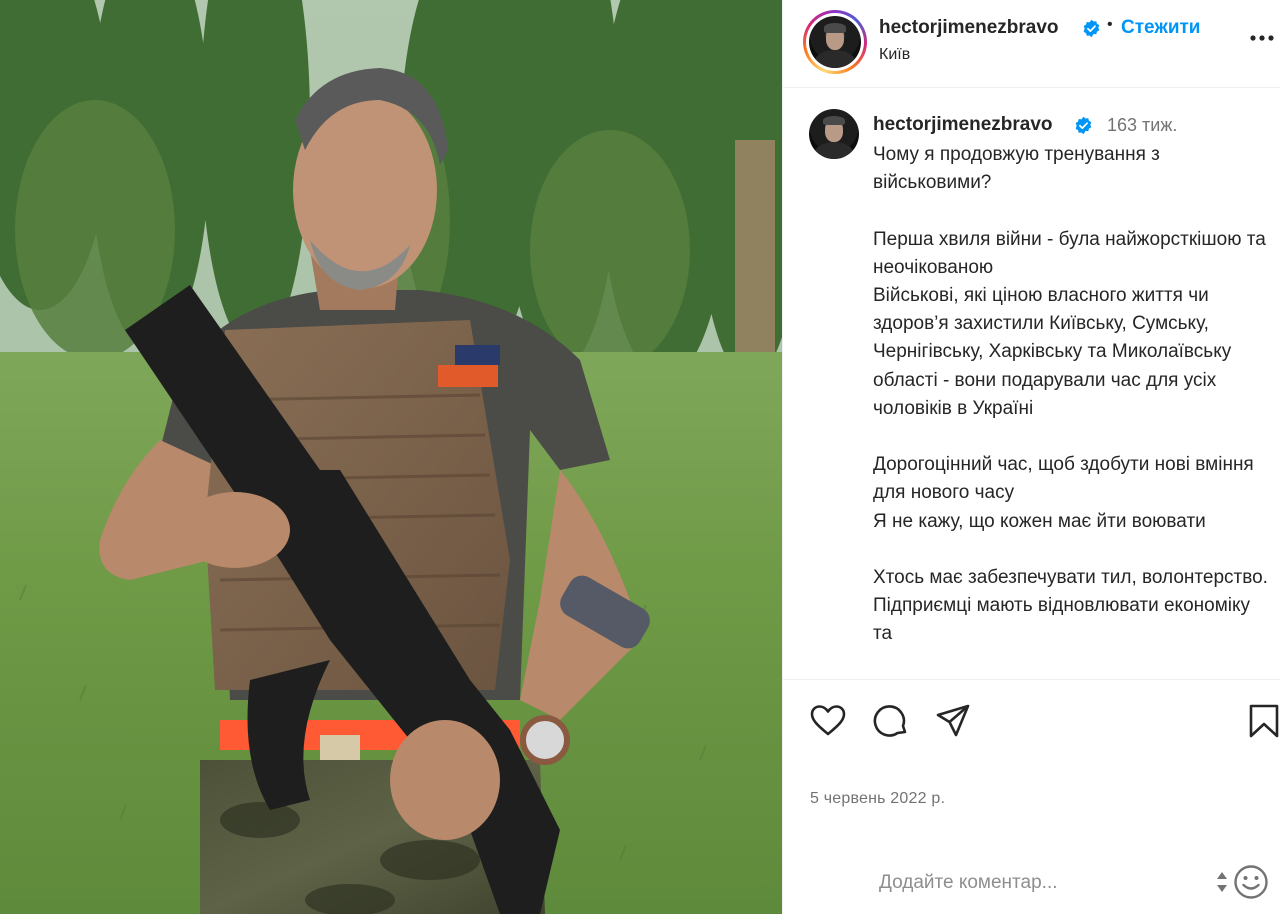 The width and height of the screenshot is (1280, 914). What do you see at coordinates (894, 55) in the screenshot?
I see `post-location: Київ` at bounding box center [894, 55].